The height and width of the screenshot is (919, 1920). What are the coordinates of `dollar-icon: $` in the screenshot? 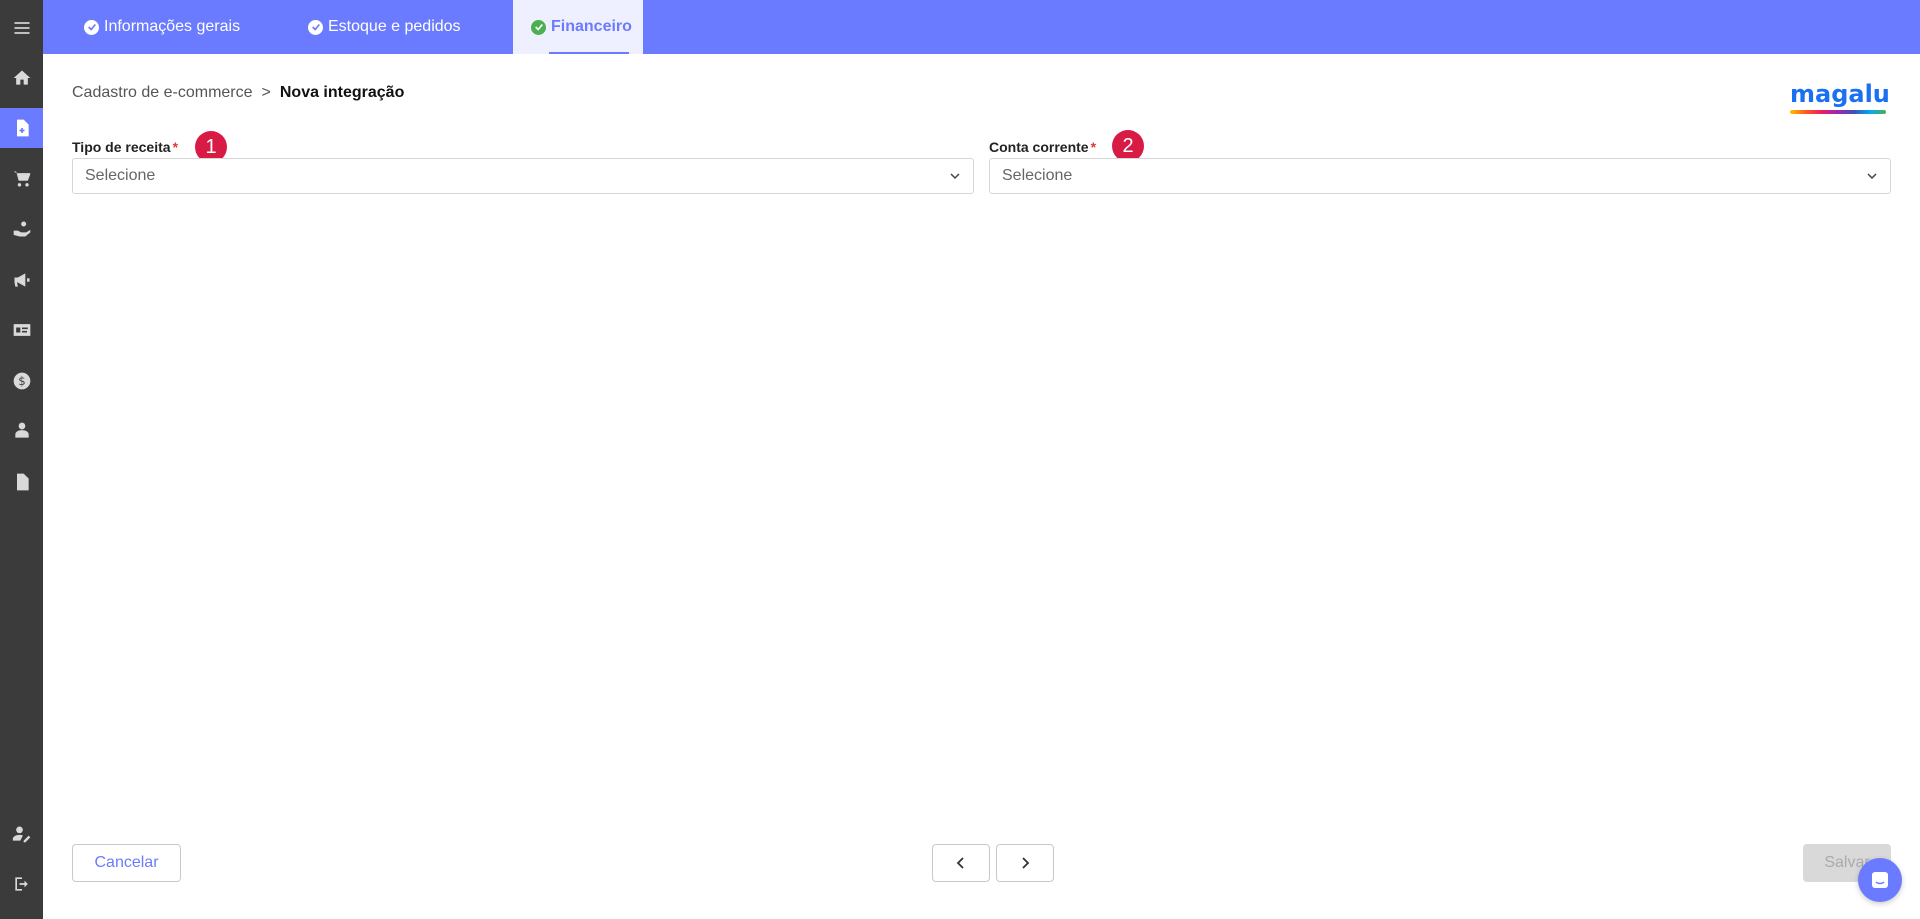 It's located at (21, 381).